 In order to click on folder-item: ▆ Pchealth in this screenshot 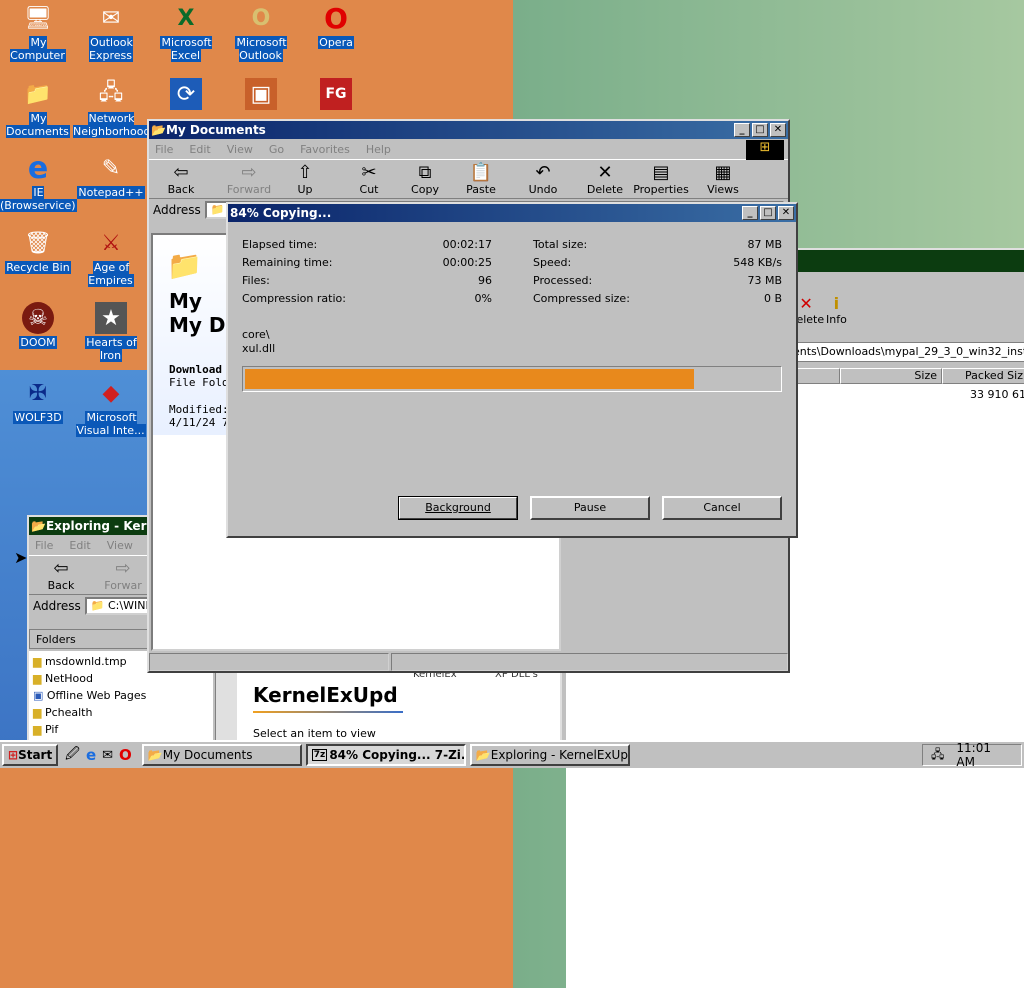, I will do `click(121, 712)`.